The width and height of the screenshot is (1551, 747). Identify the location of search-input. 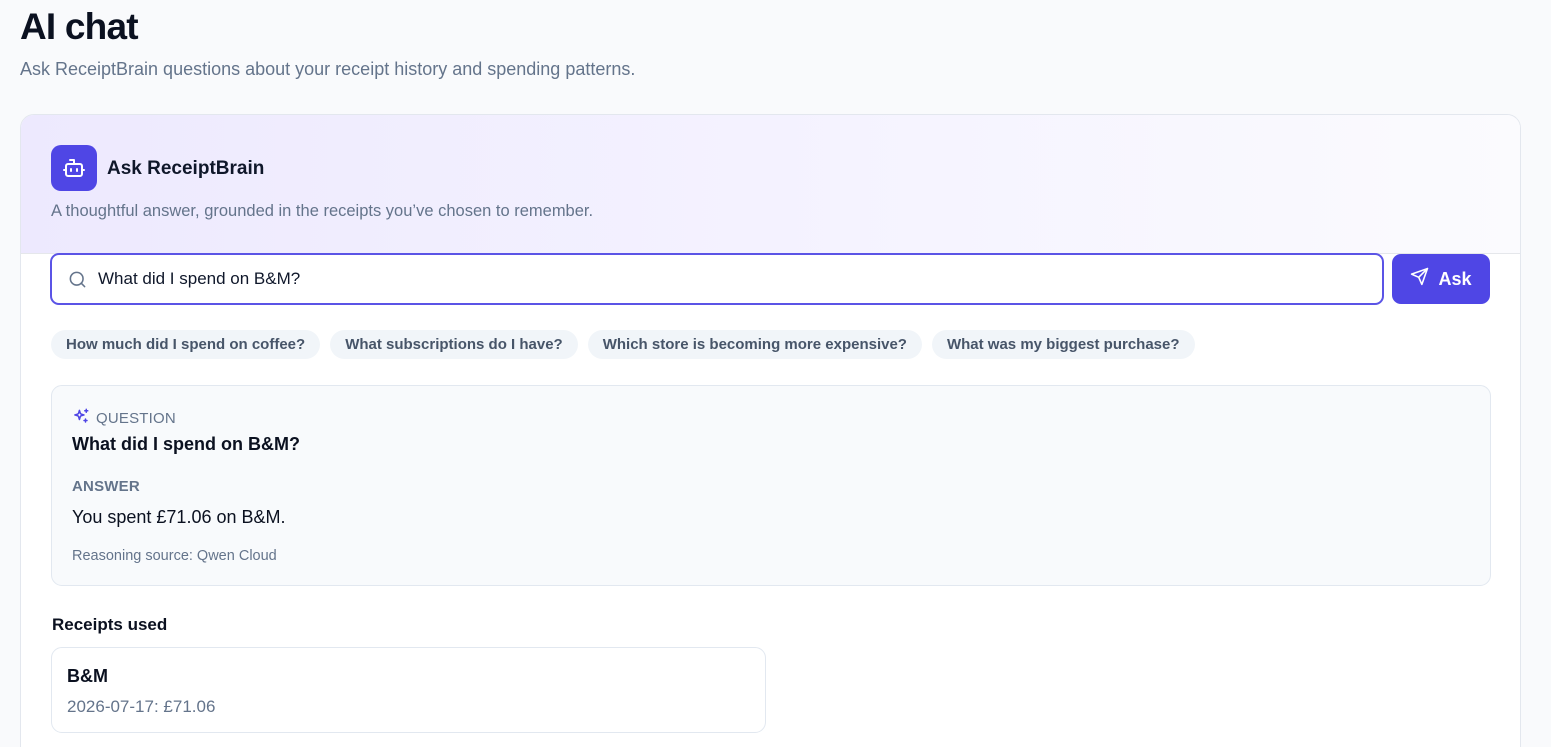
(733, 279).